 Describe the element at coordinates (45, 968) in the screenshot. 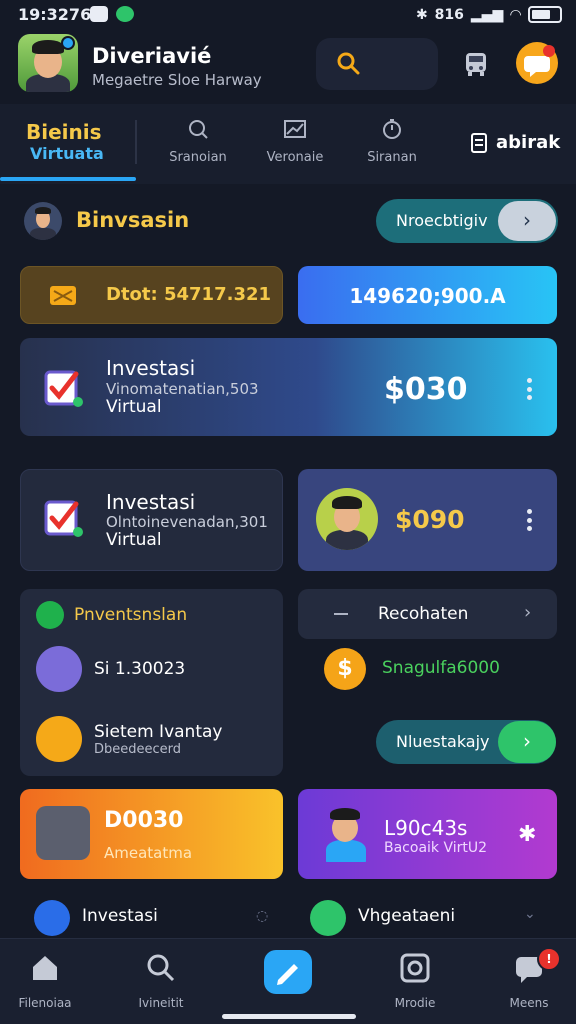

I see `home-icon` at that location.